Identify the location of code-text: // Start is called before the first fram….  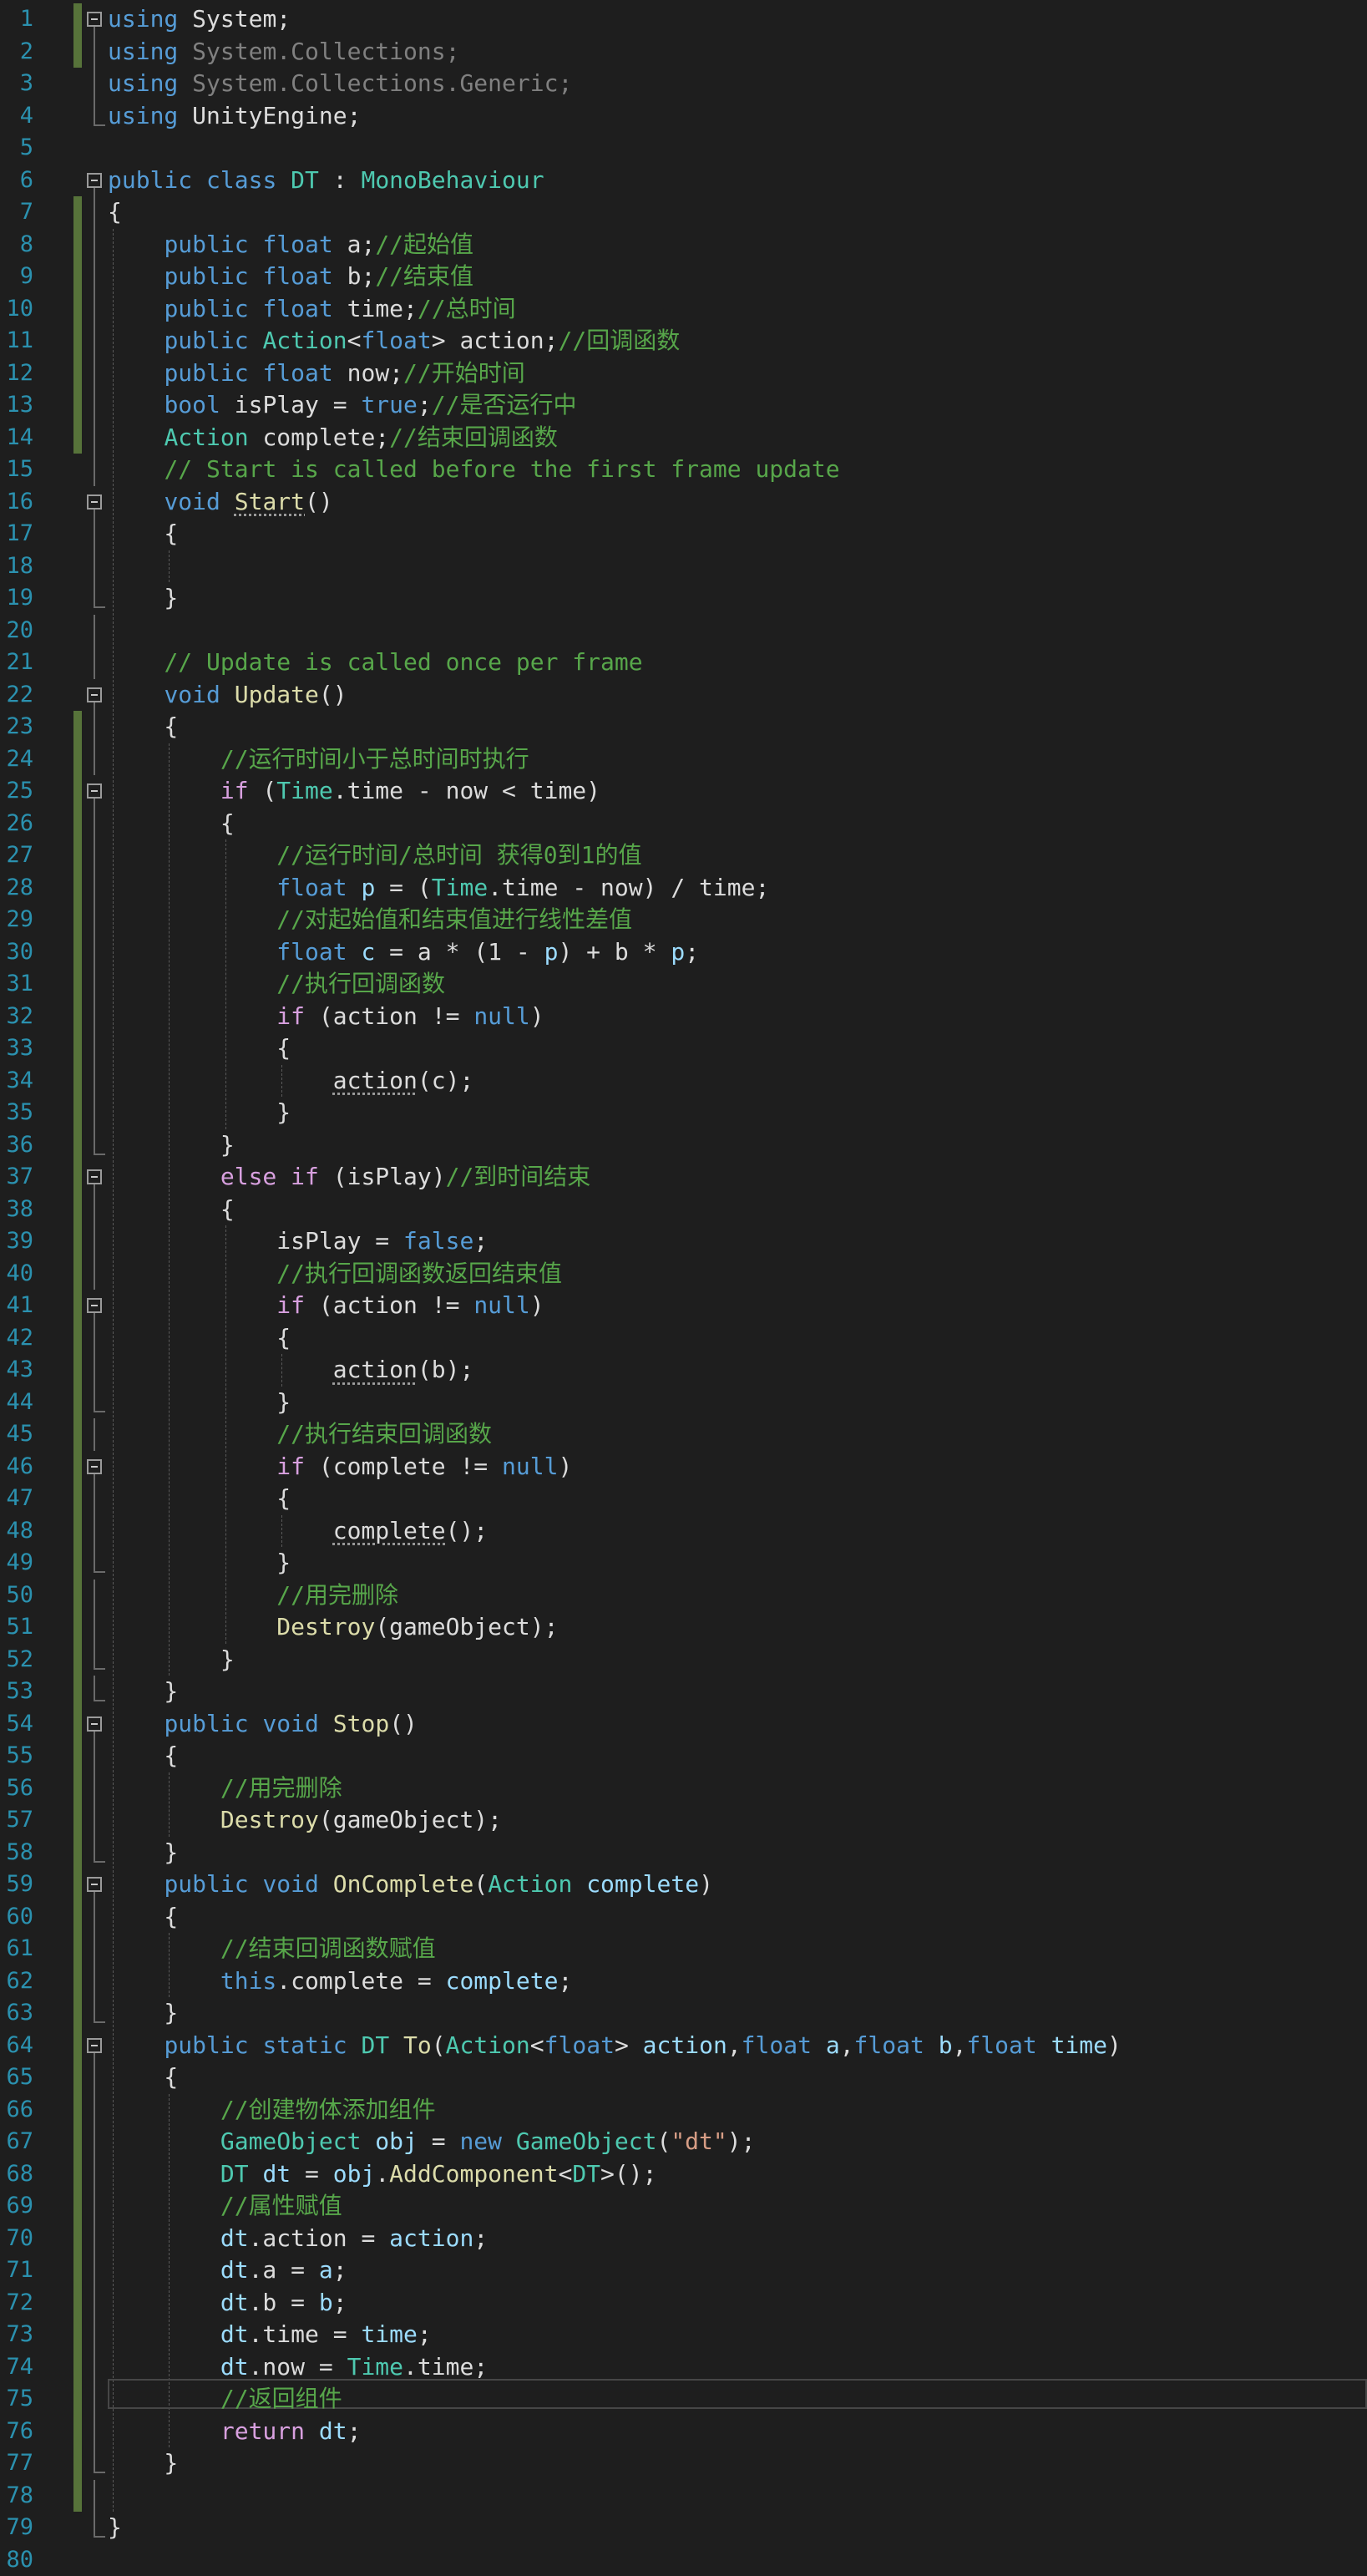
(474, 470).